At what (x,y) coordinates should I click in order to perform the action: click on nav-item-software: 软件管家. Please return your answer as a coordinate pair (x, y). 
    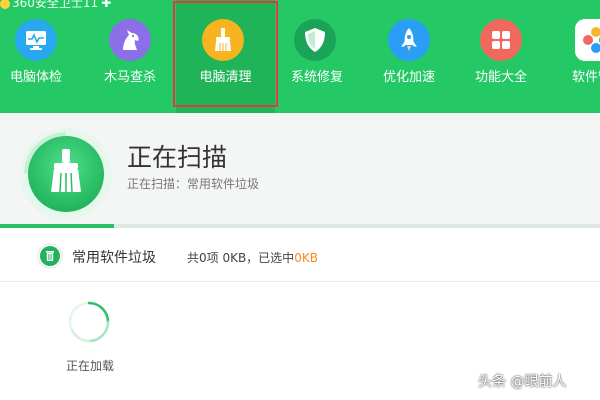
    Looking at the image, I should click on (583, 56).